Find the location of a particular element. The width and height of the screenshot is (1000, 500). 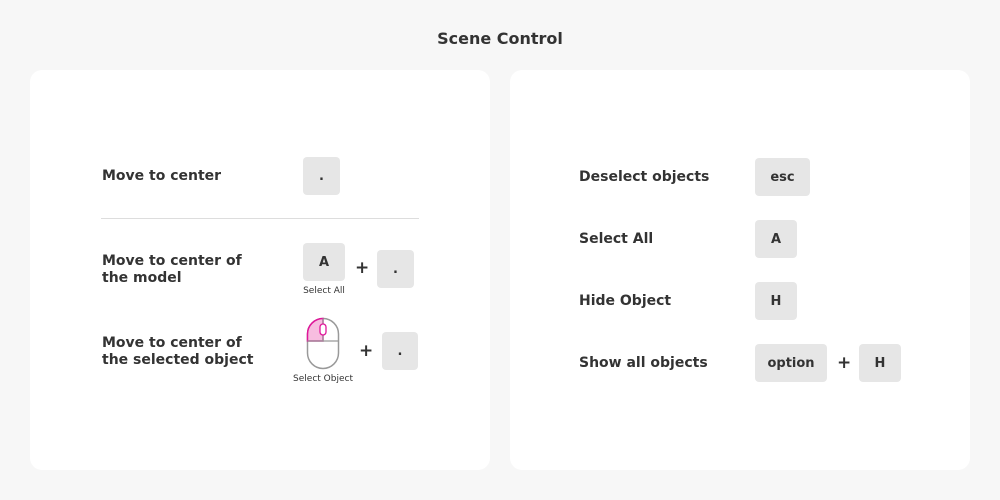

key-option: option is located at coordinates (791, 363).